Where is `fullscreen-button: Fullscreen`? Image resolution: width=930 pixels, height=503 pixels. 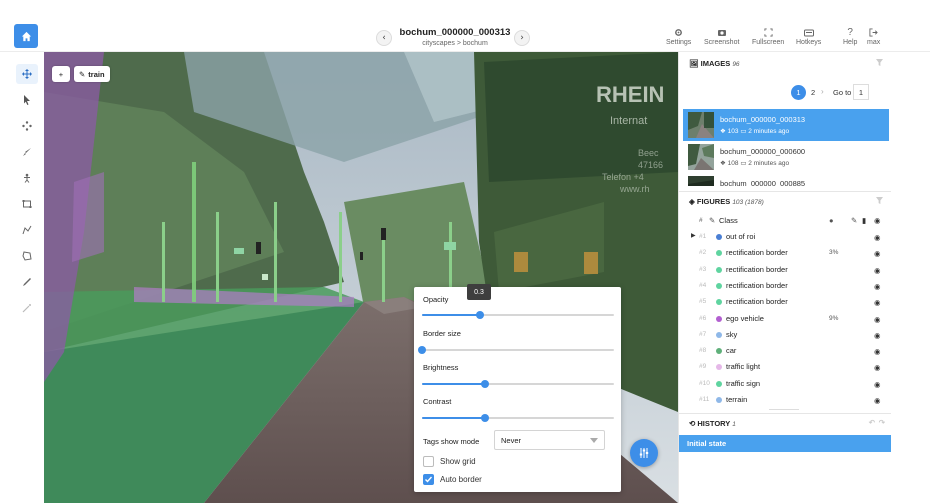
fullscreen-button: Fullscreen is located at coordinates (768, 37).